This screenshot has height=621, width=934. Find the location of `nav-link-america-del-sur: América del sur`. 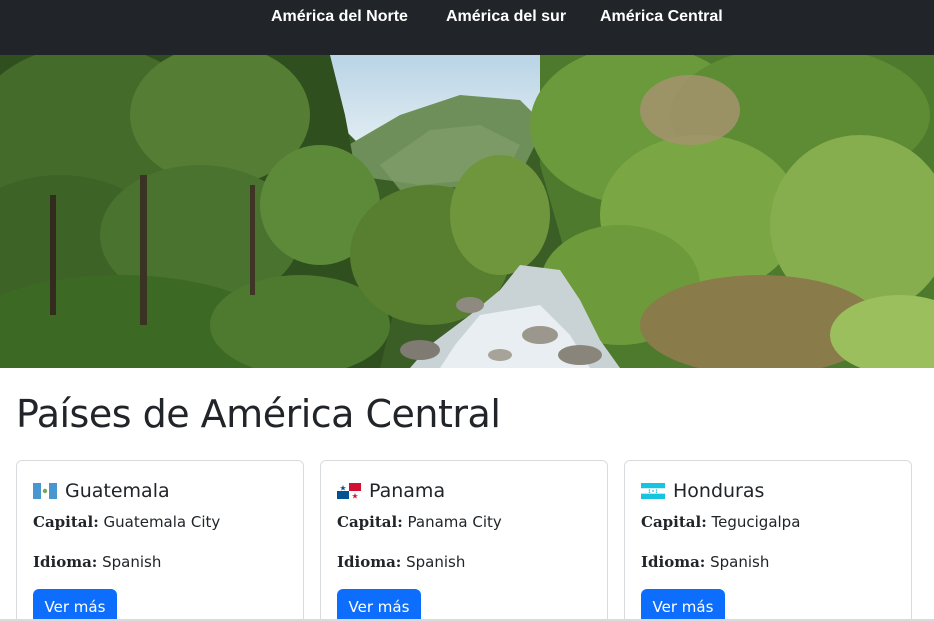

nav-link-america-del-sur: América del sur is located at coordinates (506, 17).